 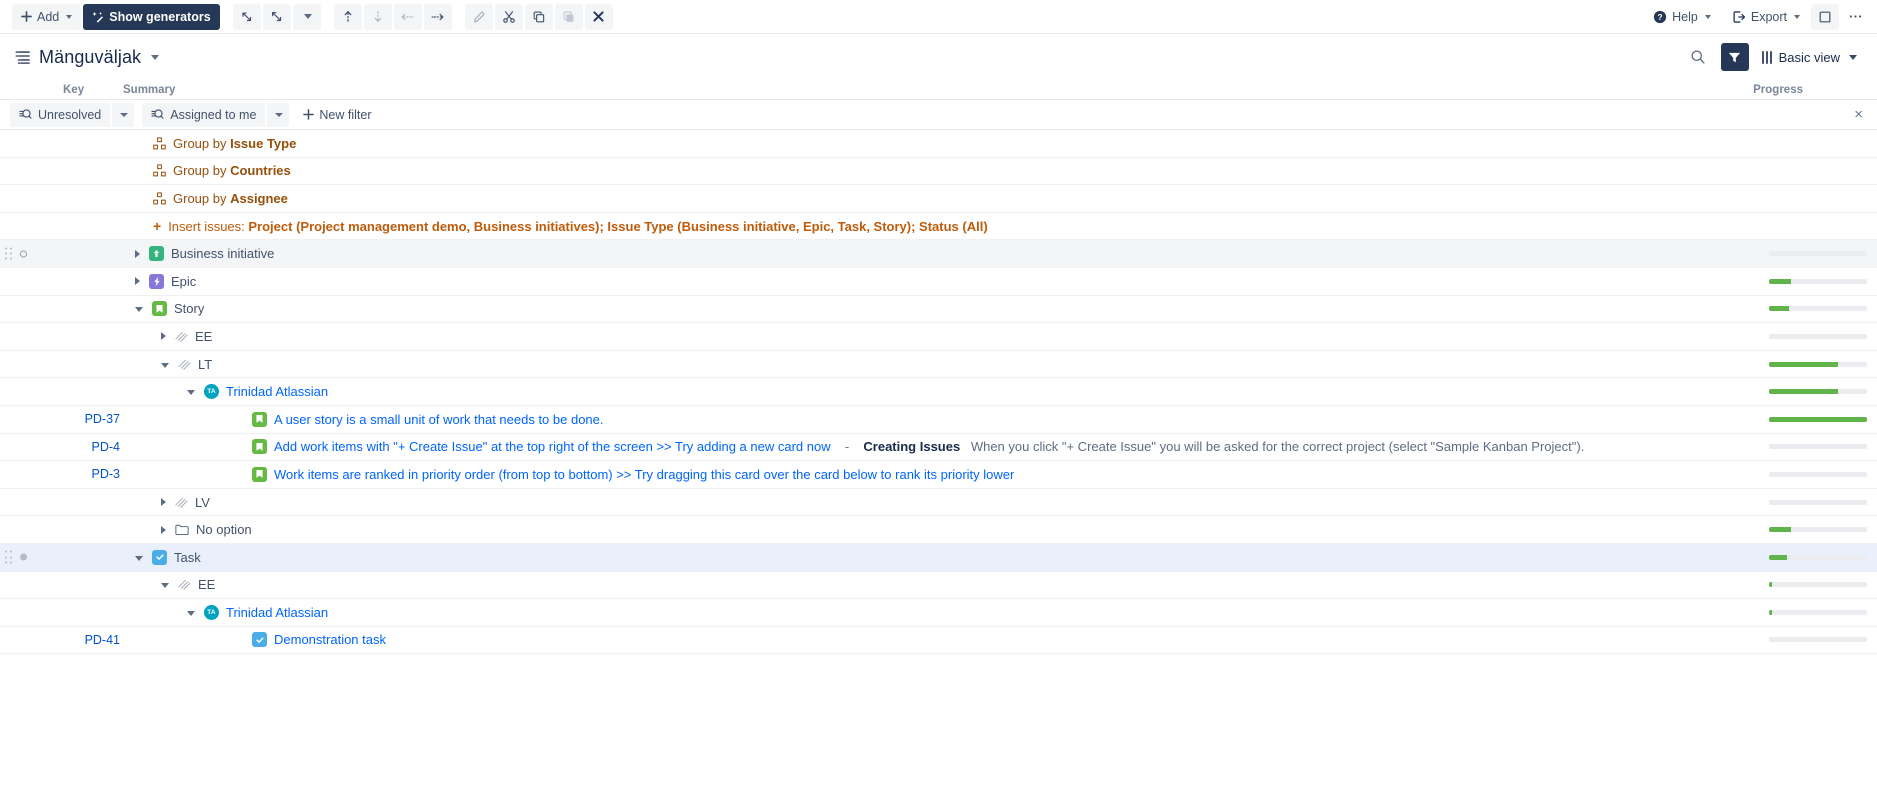 I want to click on side-panel-toggle, so click(x=1825, y=16).